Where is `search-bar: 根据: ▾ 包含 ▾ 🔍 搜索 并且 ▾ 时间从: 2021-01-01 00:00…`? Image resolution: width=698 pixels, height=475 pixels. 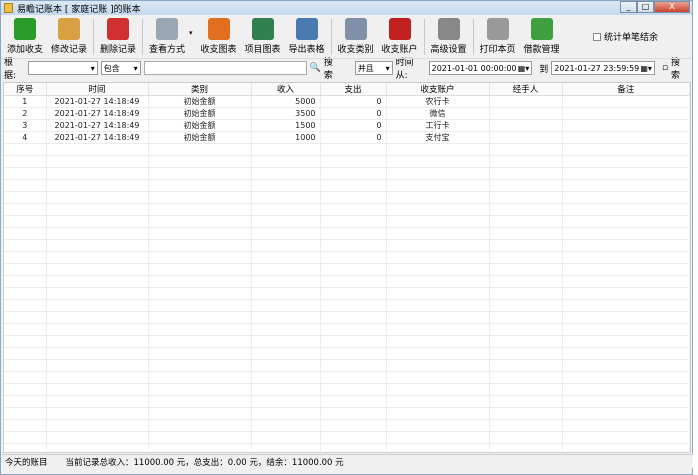
search-bar: 根据: ▾ 包含 ▾ 🔍 搜索 并且 ▾ 时间从: 2021-01-01 00:00… is located at coordinates (346, 69).